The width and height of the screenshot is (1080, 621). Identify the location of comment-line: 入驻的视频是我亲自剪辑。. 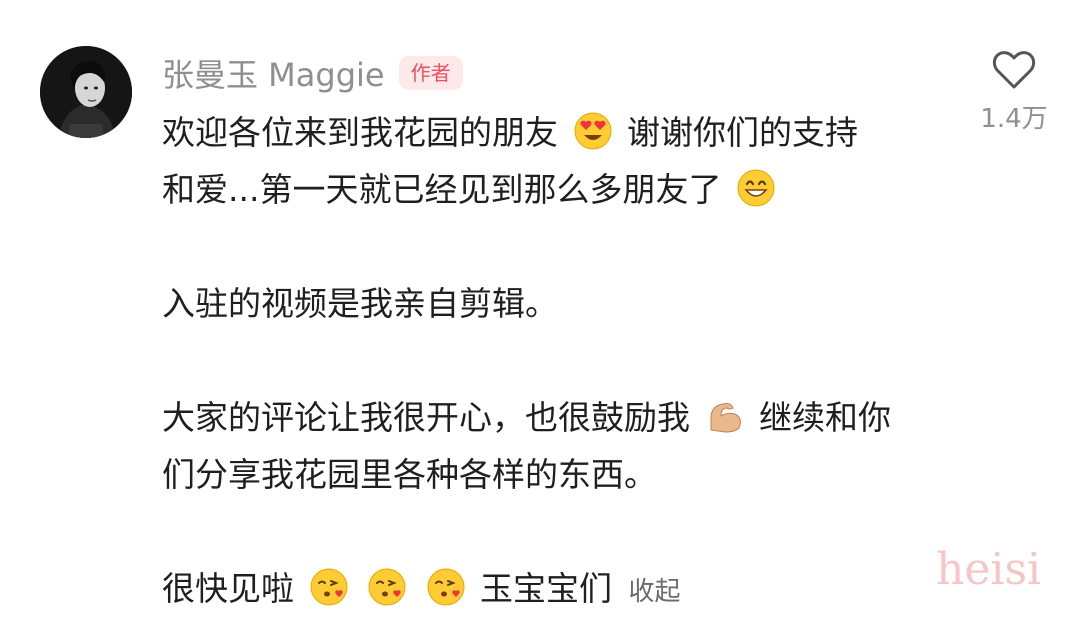
(557, 303).